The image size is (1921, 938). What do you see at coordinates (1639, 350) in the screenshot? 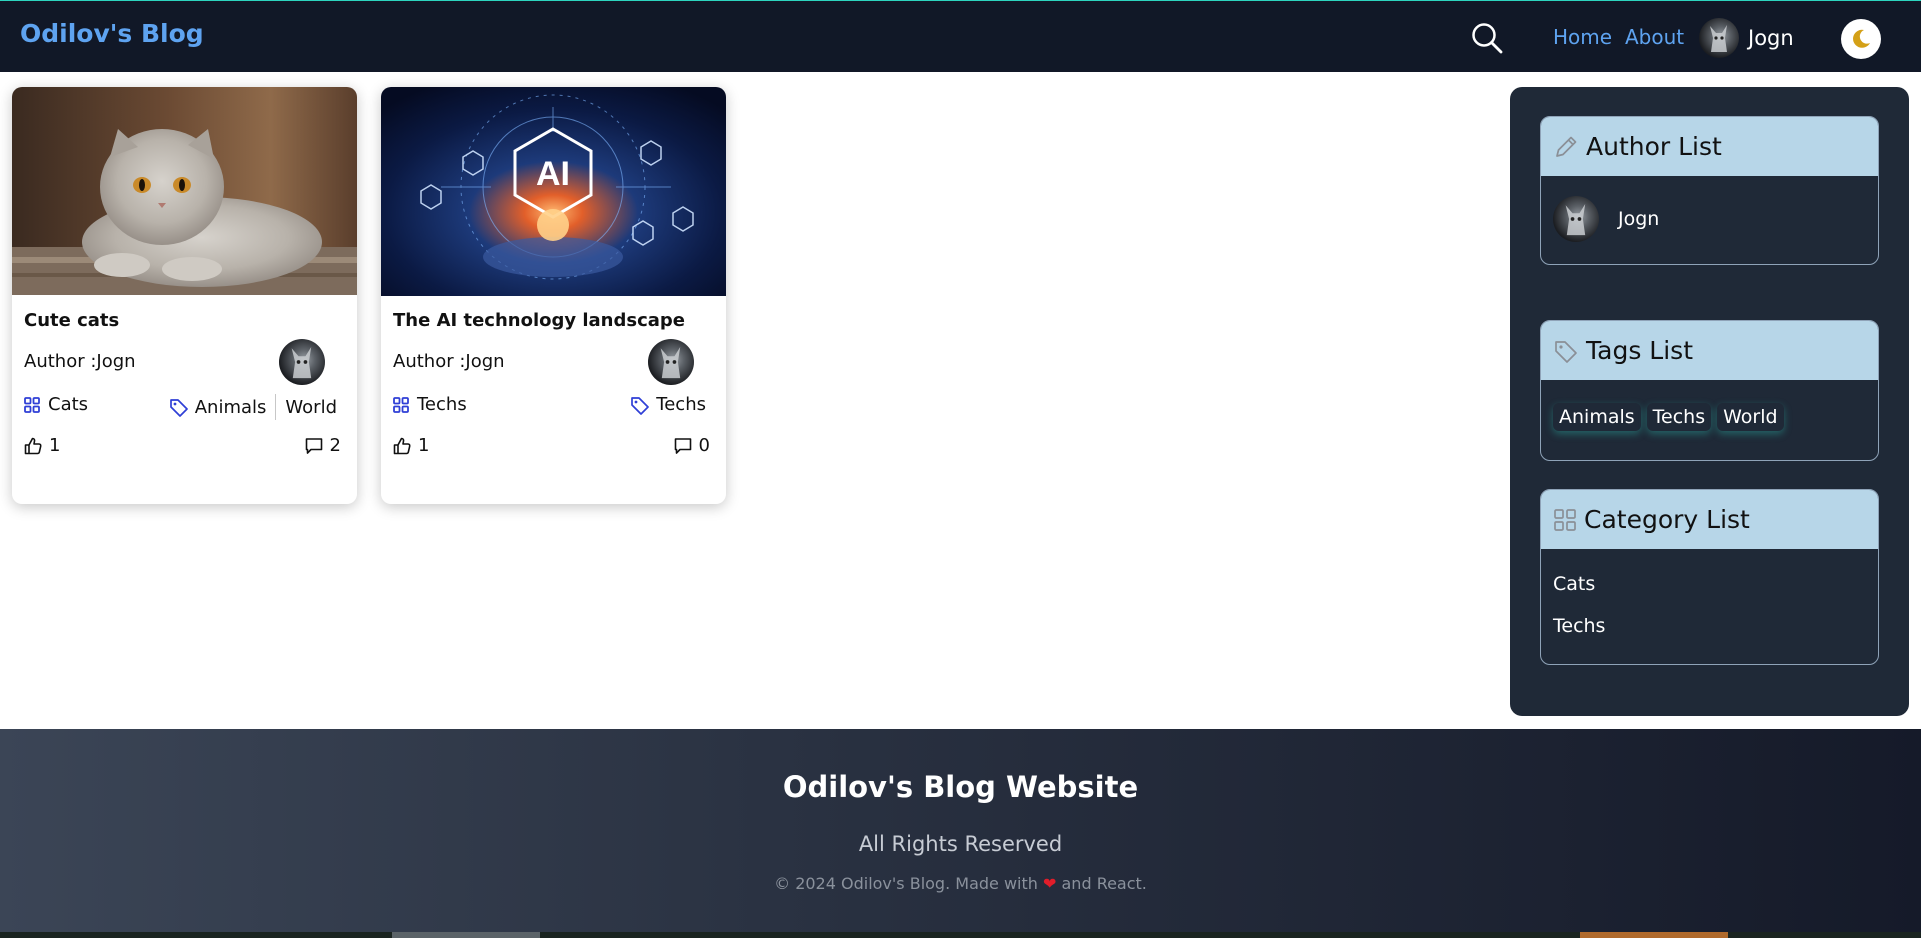
I see `tags-list-title: Tags List` at bounding box center [1639, 350].